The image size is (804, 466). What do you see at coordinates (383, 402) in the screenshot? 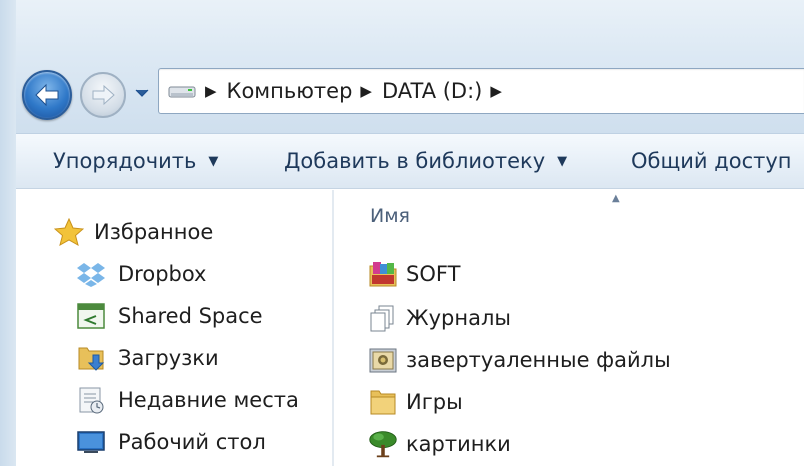
I see `folder-icon` at bounding box center [383, 402].